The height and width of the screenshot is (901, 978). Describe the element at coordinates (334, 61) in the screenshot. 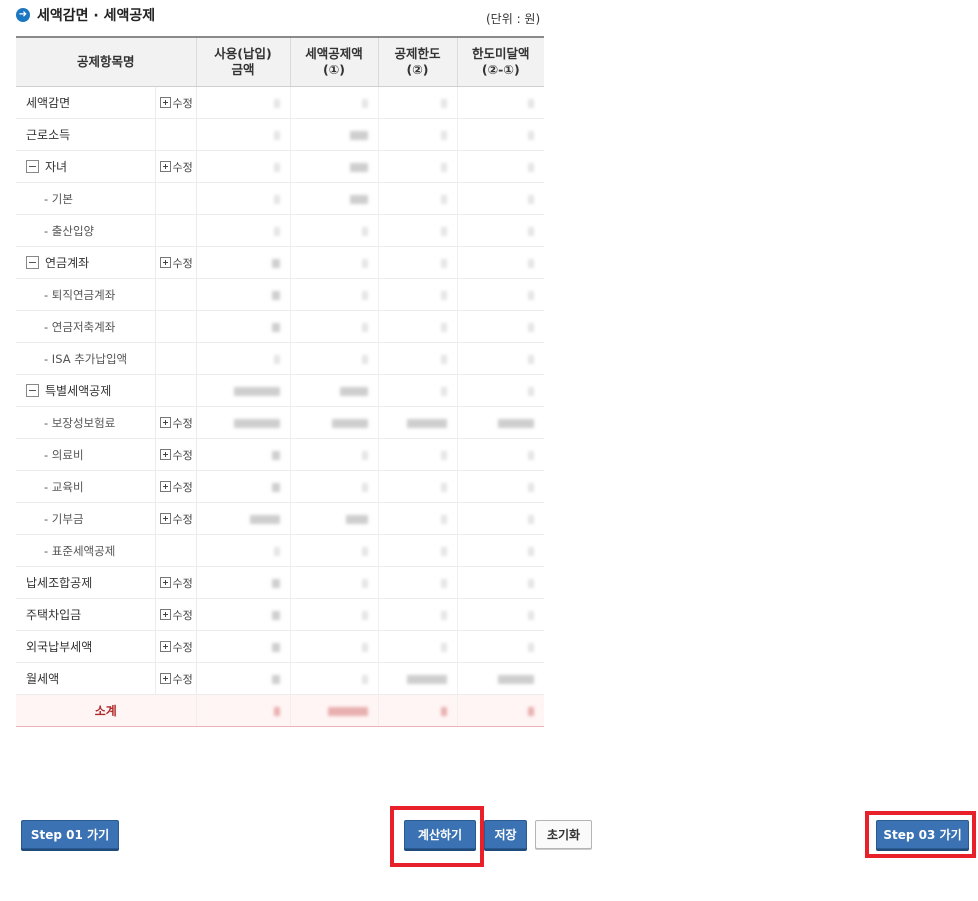

I see `header-deduction: 세액공제액 (①)` at that location.